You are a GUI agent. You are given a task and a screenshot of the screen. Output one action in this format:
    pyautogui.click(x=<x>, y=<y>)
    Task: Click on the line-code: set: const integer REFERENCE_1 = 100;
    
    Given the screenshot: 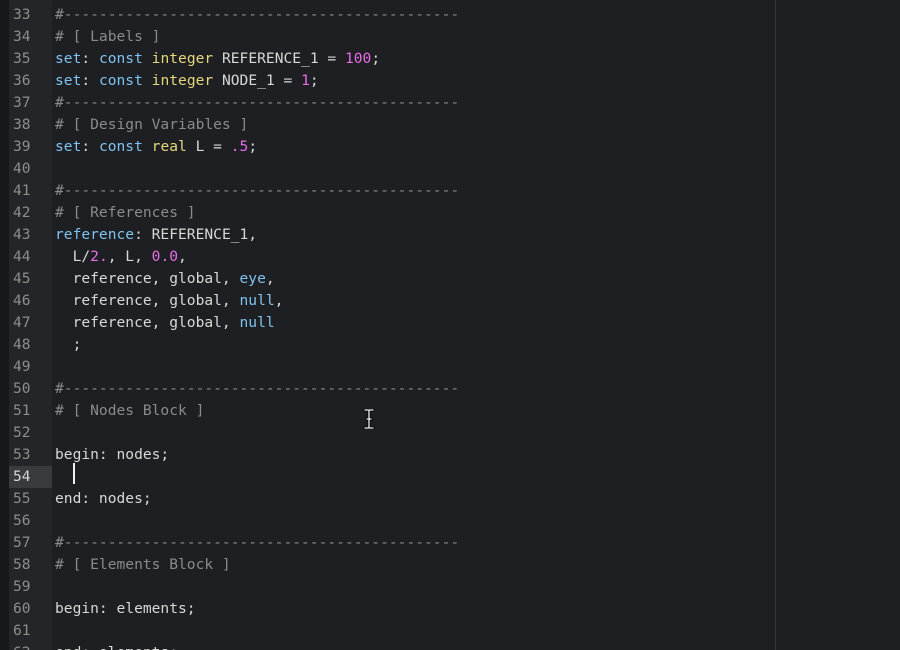 What is the action you would take?
    pyautogui.click(x=217, y=59)
    